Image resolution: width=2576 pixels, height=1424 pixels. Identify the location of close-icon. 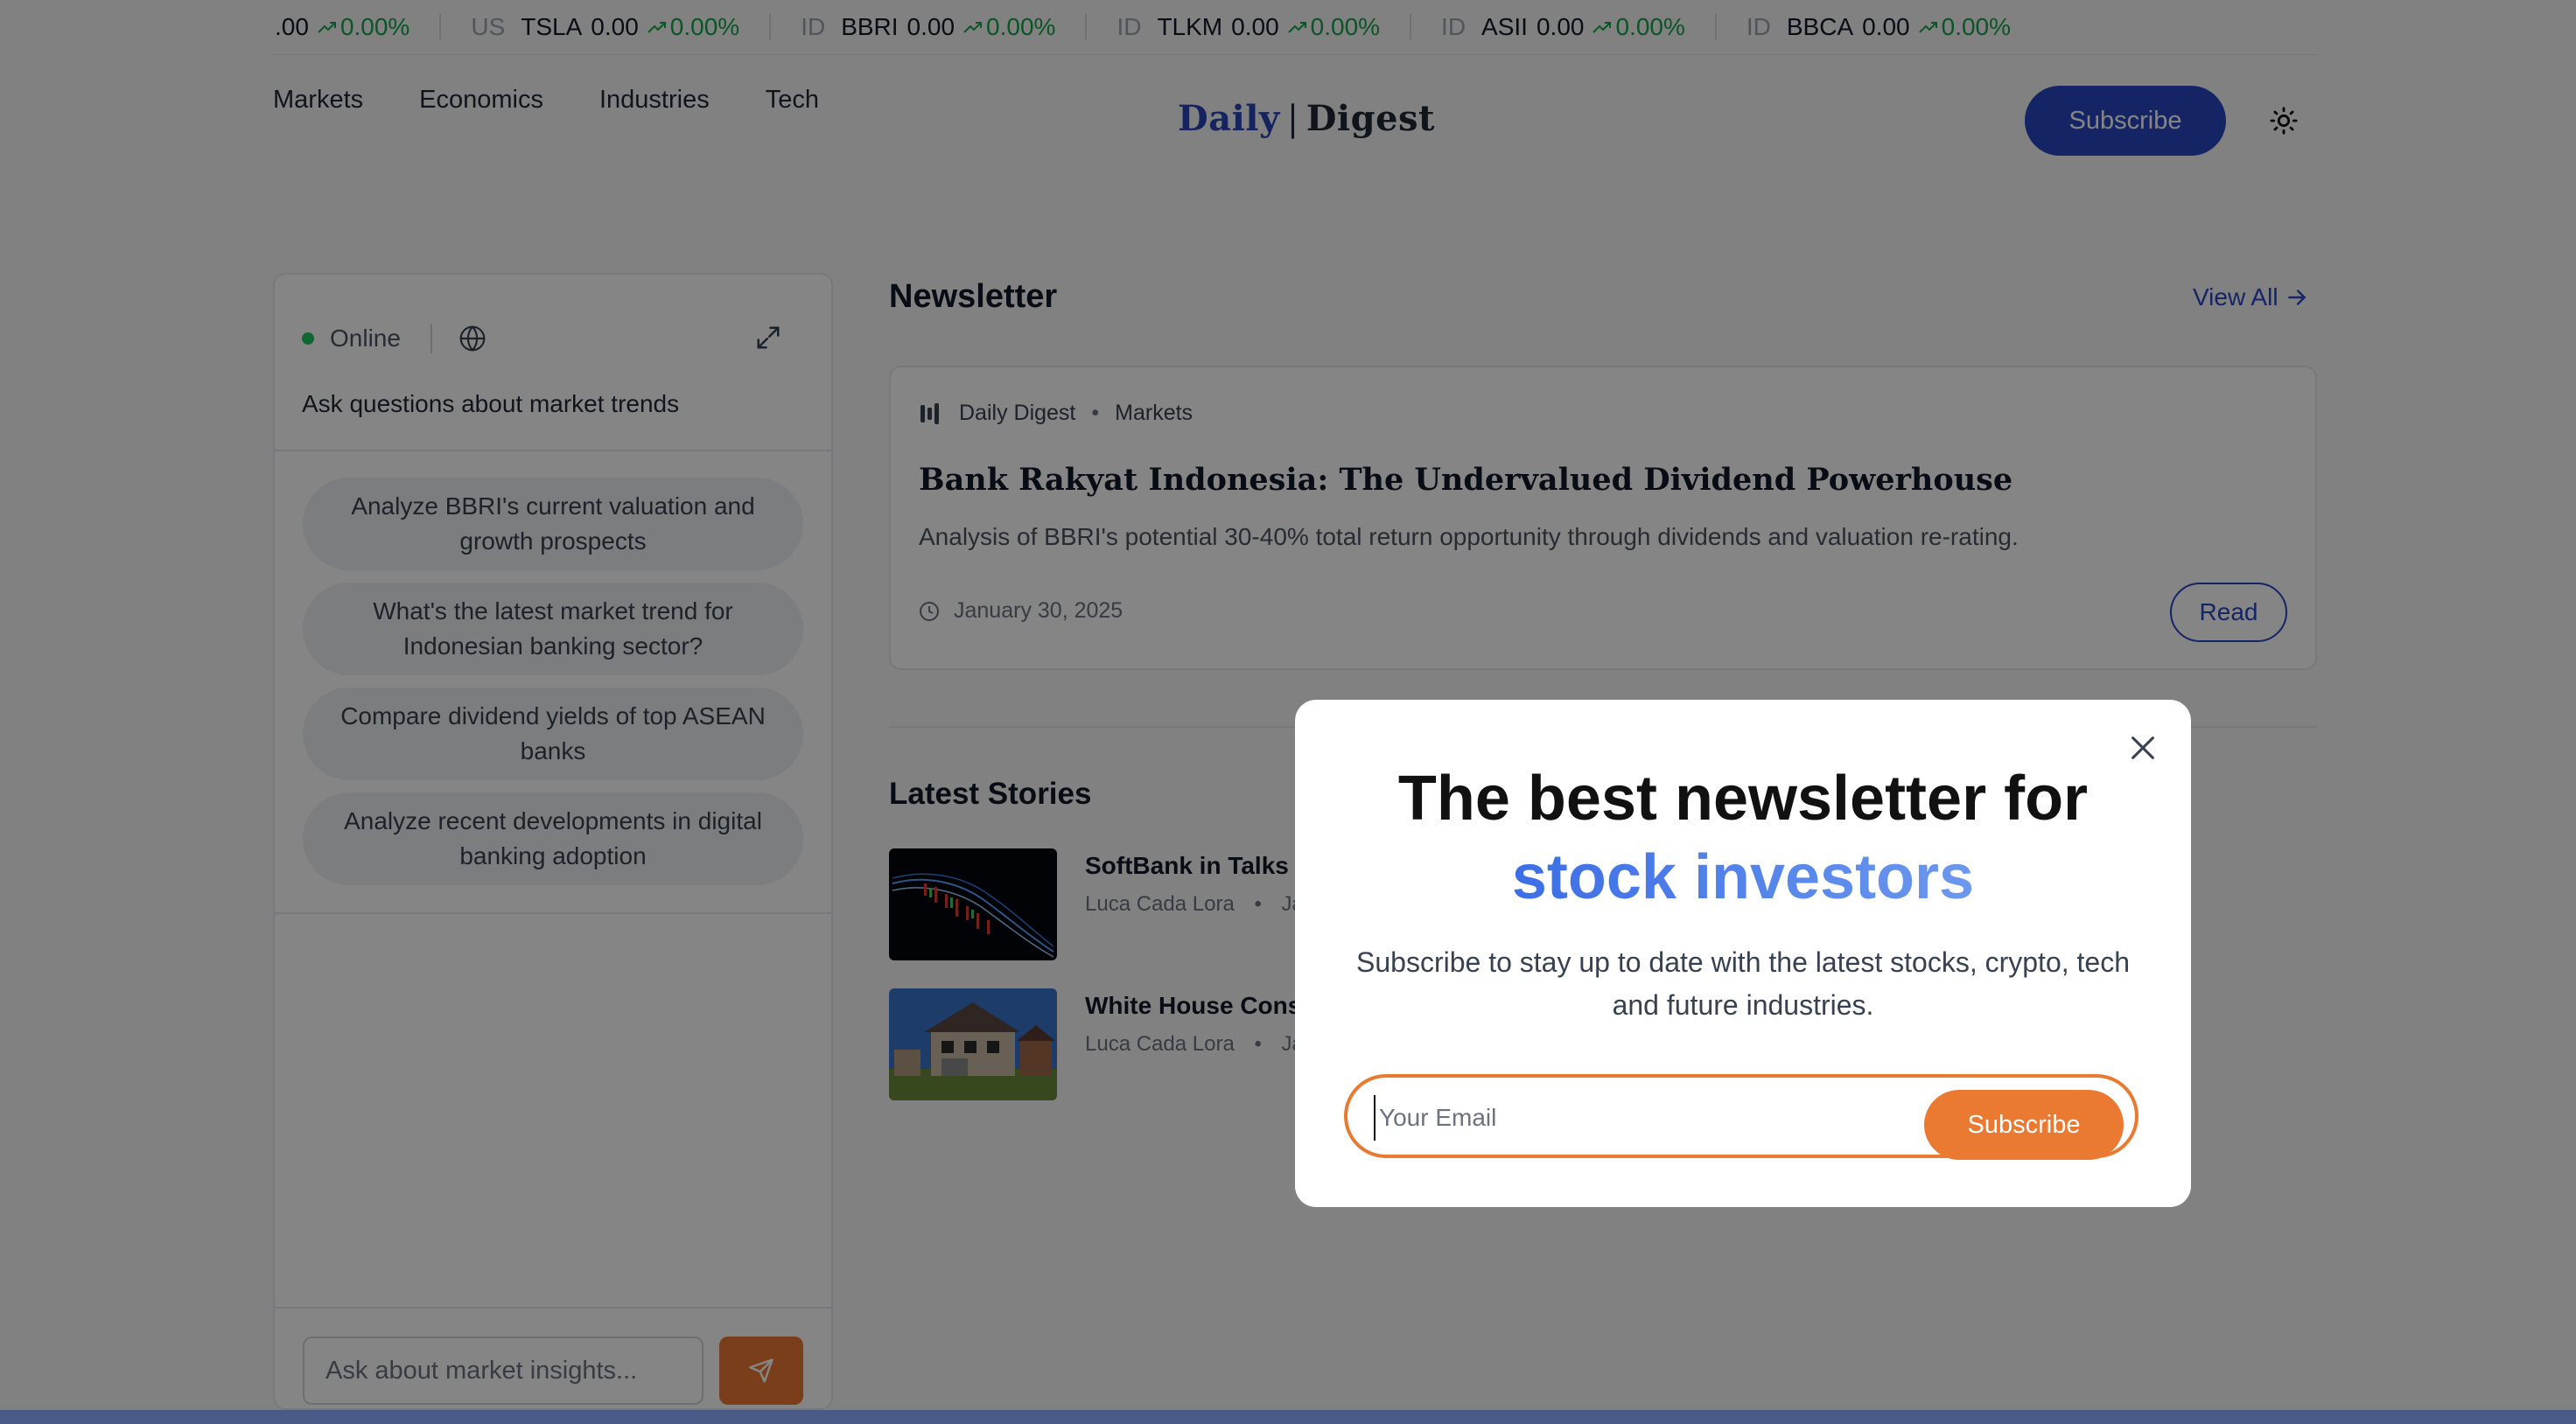
(2143, 747).